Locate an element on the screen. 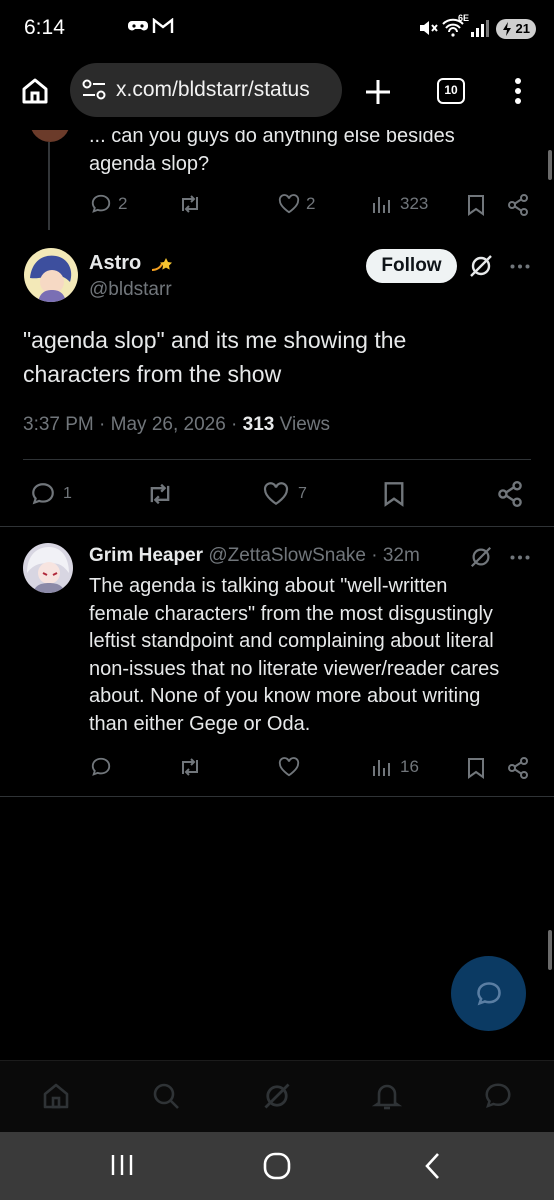 The width and height of the screenshot is (554, 1200). compose-reply-icon is located at coordinates (489, 994).